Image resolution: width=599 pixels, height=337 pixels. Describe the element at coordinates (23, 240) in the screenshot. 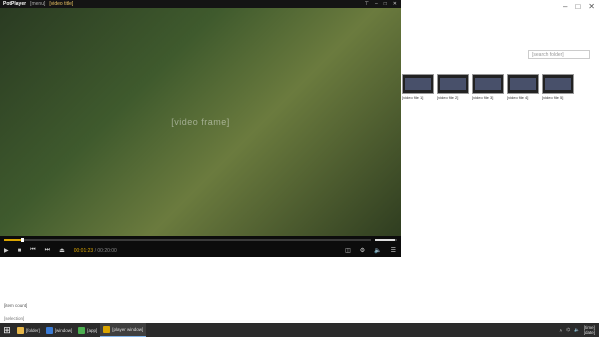

I see `seek-handle` at that location.